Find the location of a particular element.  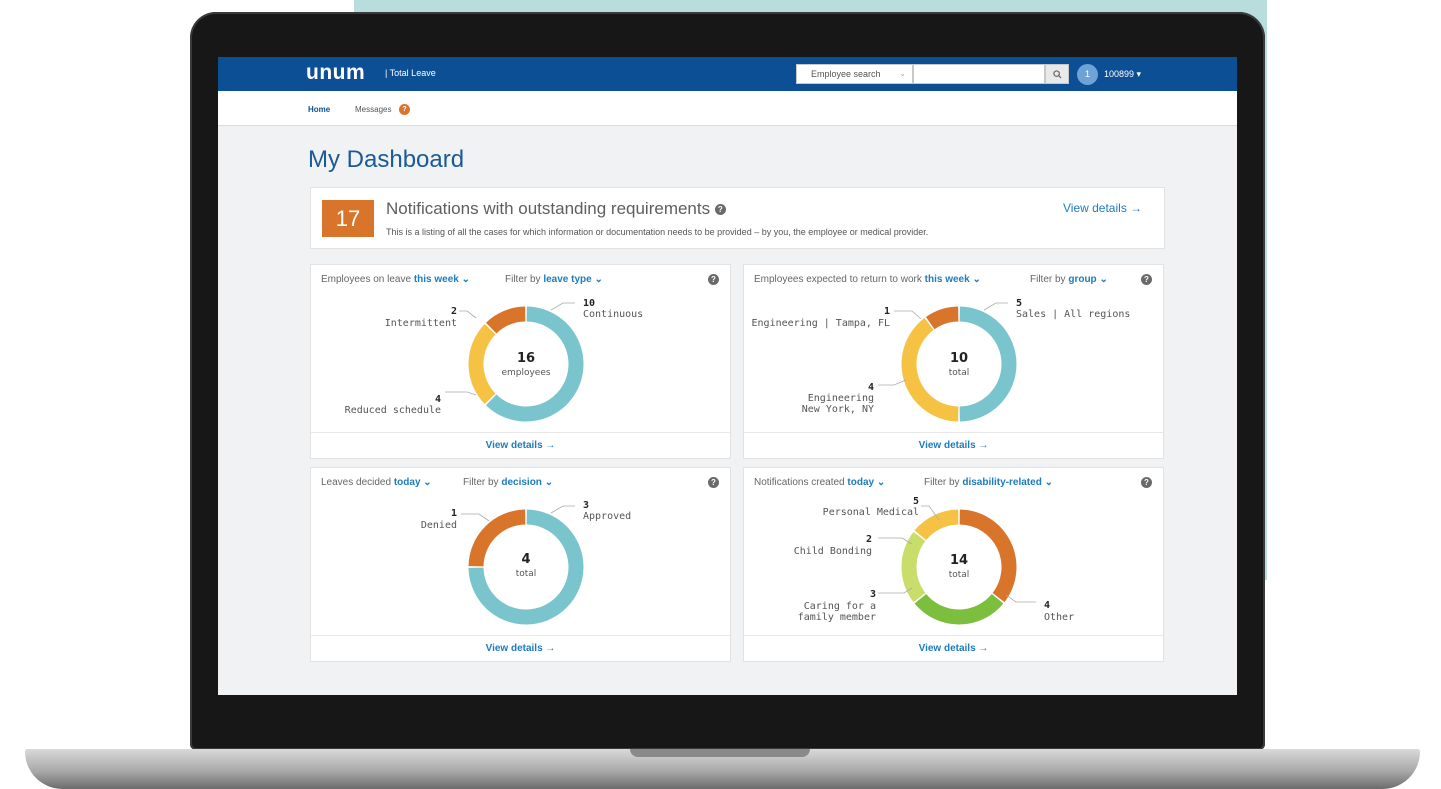

segment-label: Sales | All regions is located at coordinates (1073, 314).